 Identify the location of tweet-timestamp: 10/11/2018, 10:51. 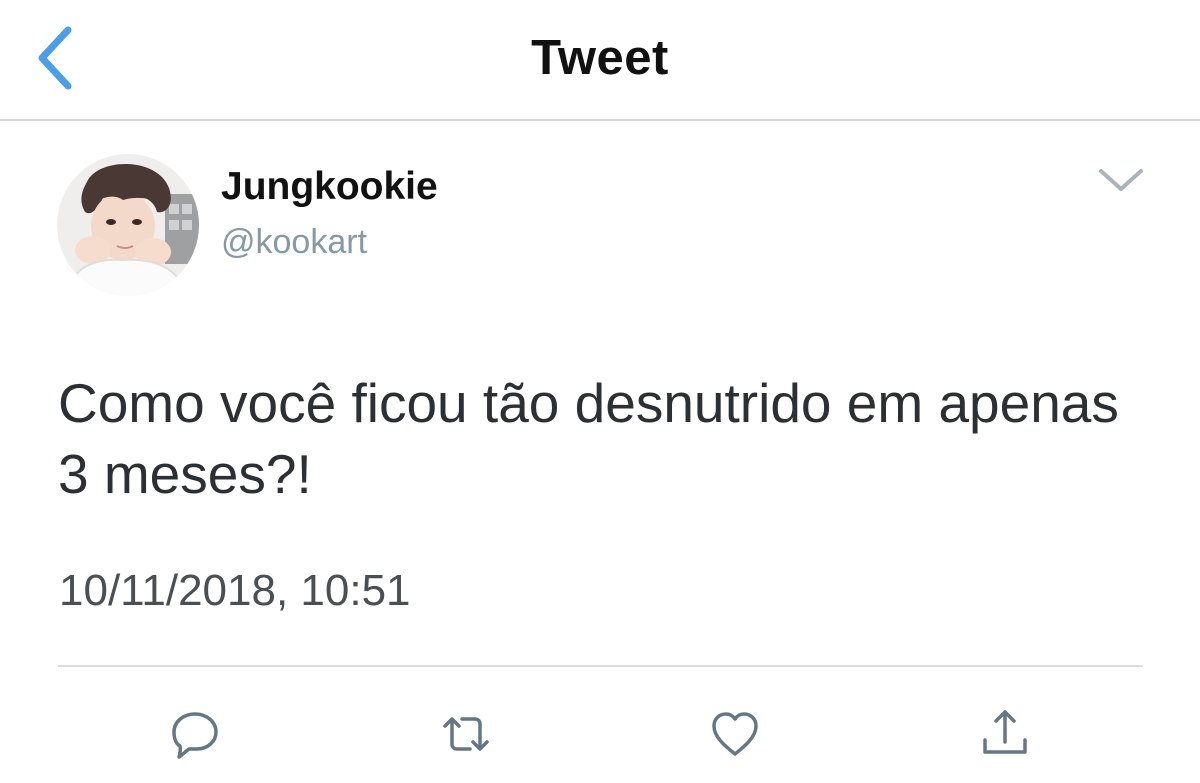
(235, 590).